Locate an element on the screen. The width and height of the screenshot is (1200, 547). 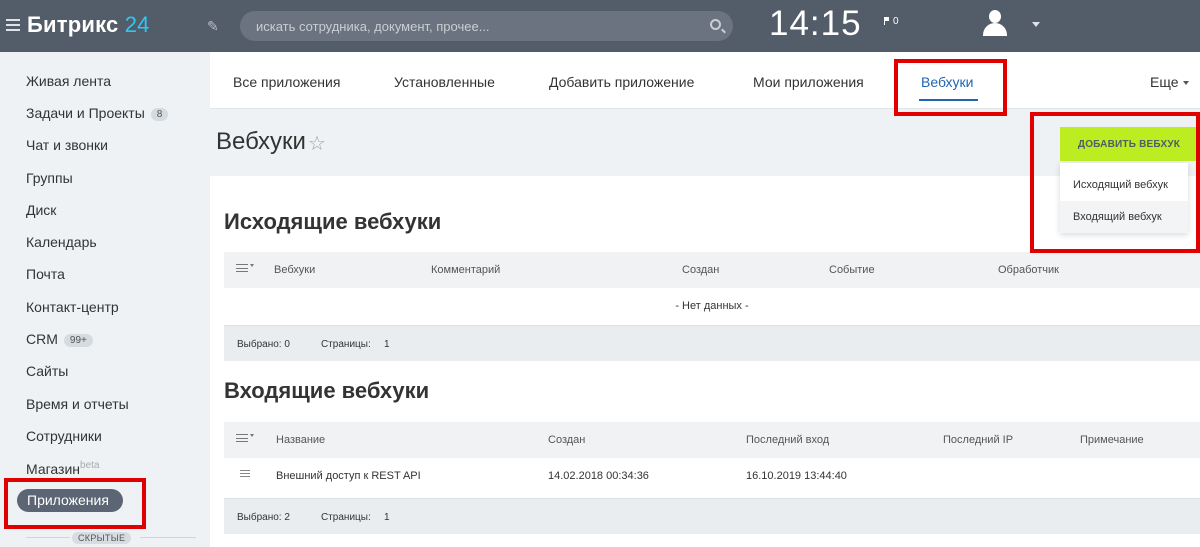
sidebar-item-contact-center: Контакт-центр is located at coordinates (72, 307).